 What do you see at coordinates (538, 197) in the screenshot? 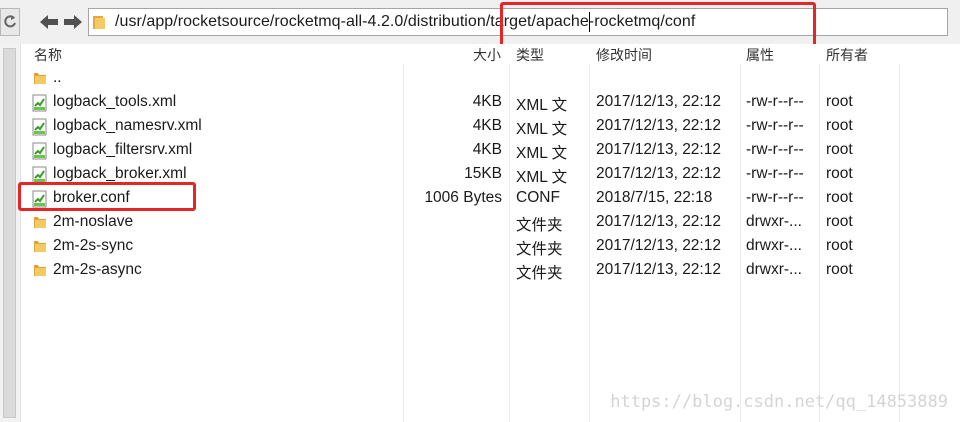
I see `file-type: CONF` at bounding box center [538, 197].